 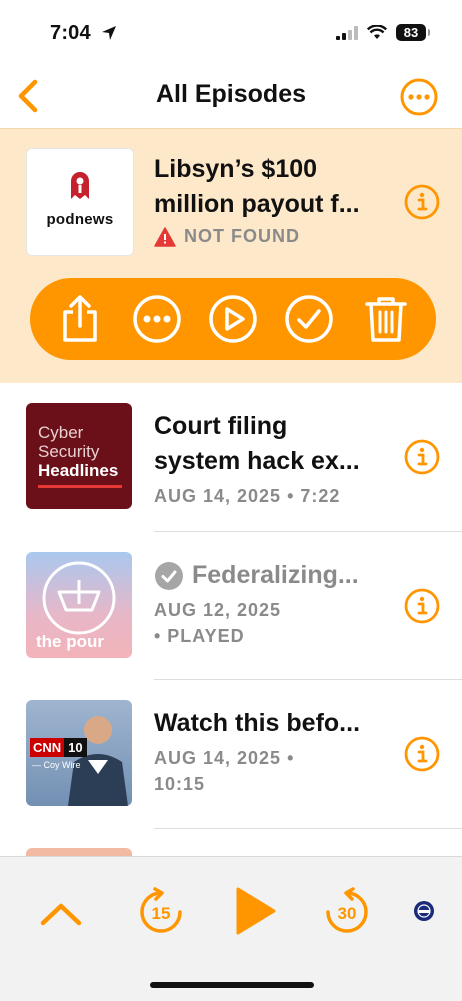 What do you see at coordinates (56, 765) in the screenshot?
I see `art-subtitle: — Coy Wire` at bounding box center [56, 765].